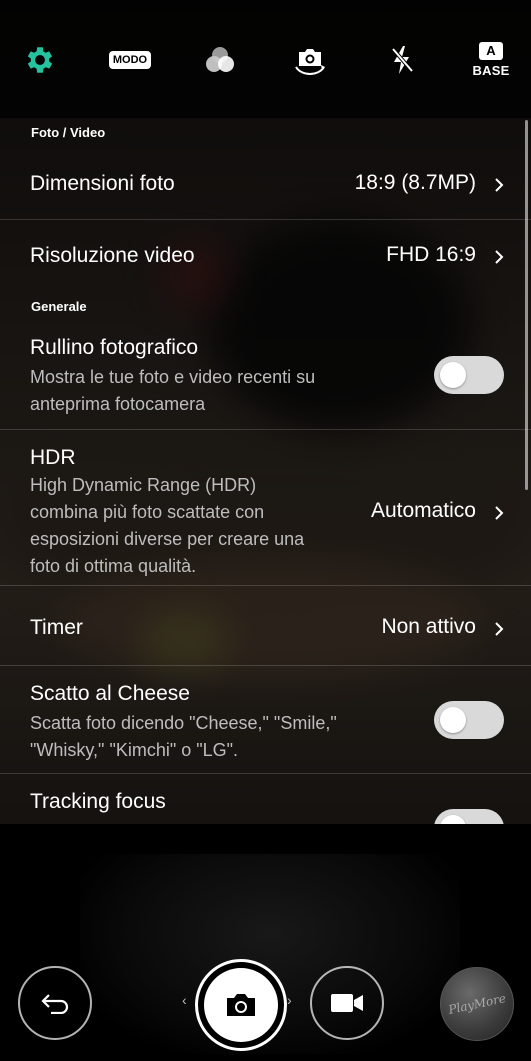 The width and height of the screenshot is (531, 1061). What do you see at coordinates (184, 1000) in the screenshot?
I see `chevron-left-icon: ‹` at bounding box center [184, 1000].